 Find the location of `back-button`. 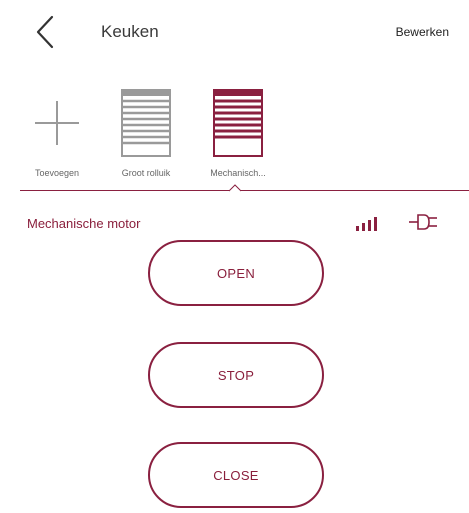

back-button is located at coordinates (45, 32).